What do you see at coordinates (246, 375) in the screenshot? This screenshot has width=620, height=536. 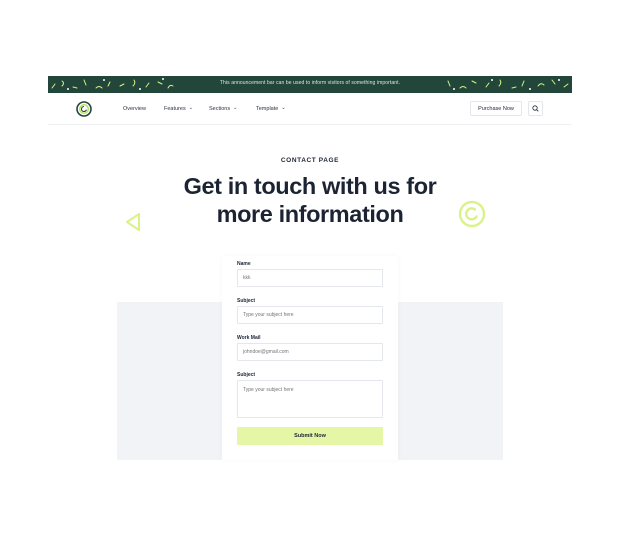 I see `message-subject-label: Subject` at bounding box center [246, 375].